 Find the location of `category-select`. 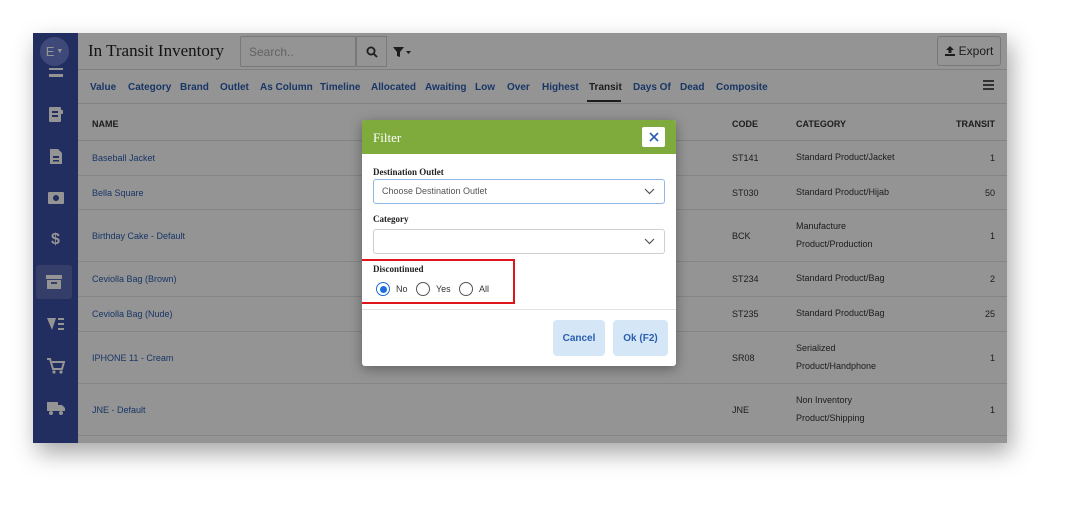

category-select is located at coordinates (519, 241).